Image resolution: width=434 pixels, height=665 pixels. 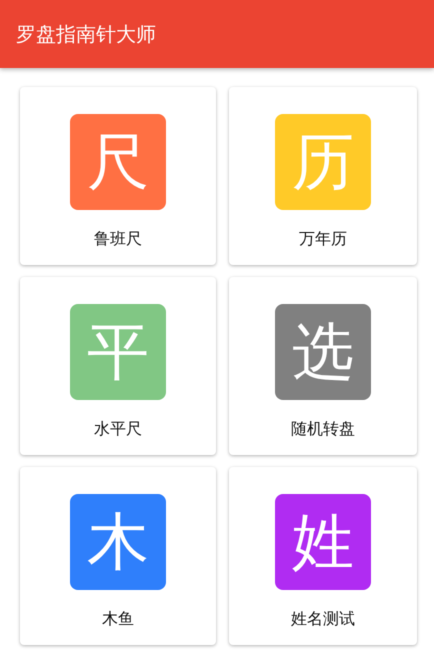 I want to click on tool-icon: 尺, so click(x=118, y=162).